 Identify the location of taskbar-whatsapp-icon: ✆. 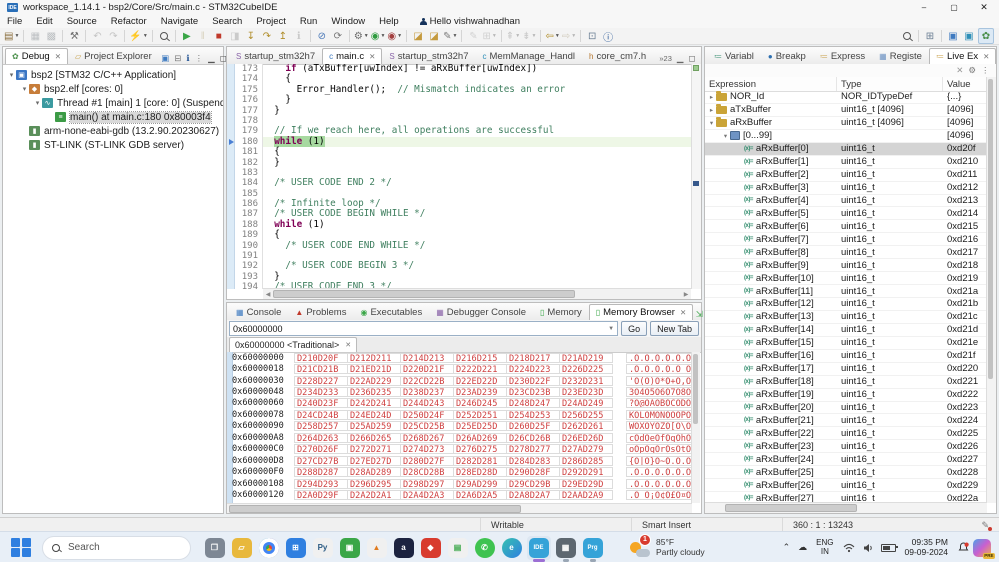
(485, 548).